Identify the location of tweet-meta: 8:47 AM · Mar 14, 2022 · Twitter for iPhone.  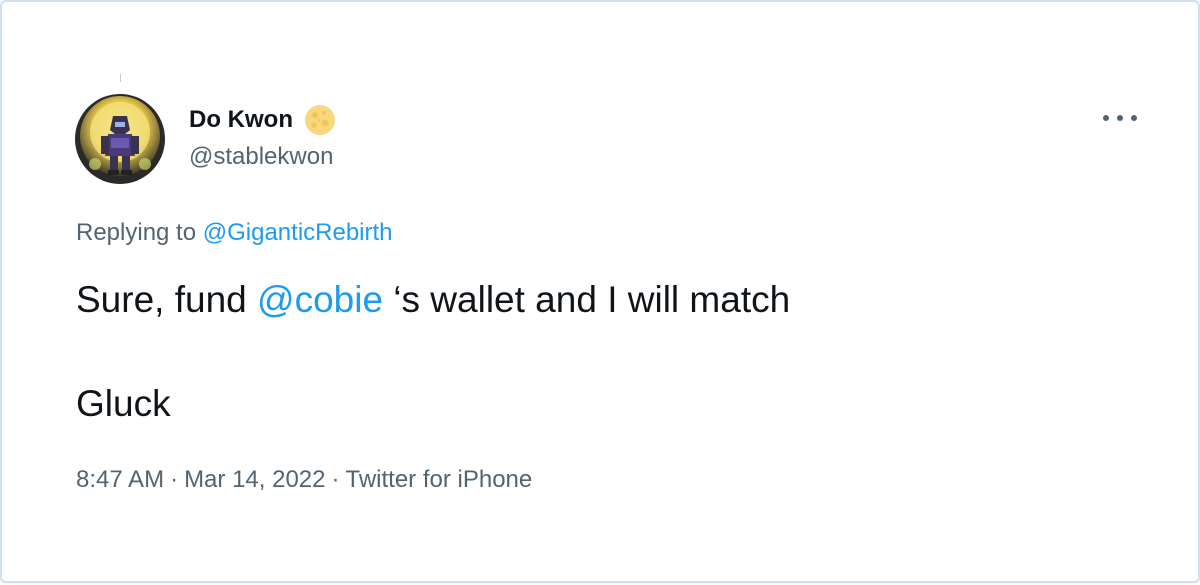
(304, 480).